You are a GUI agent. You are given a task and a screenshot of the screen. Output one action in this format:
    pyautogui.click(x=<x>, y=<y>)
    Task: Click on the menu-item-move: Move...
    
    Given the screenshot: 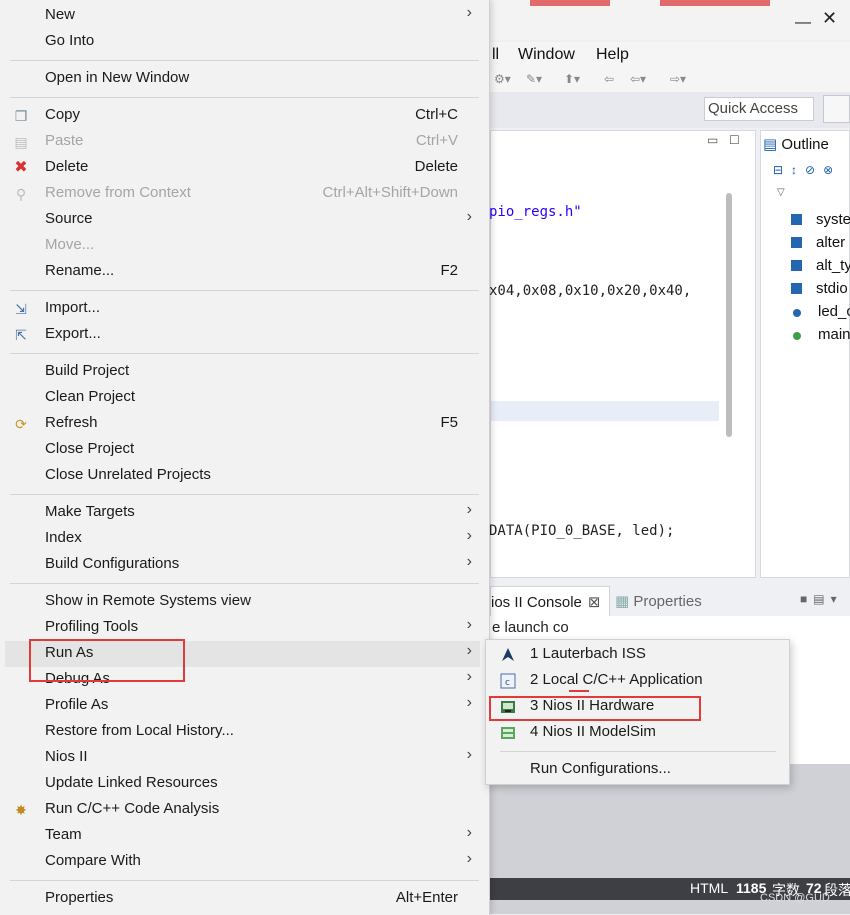 What is the action you would take?
    pyautogui.click(x=70, y=244)
    